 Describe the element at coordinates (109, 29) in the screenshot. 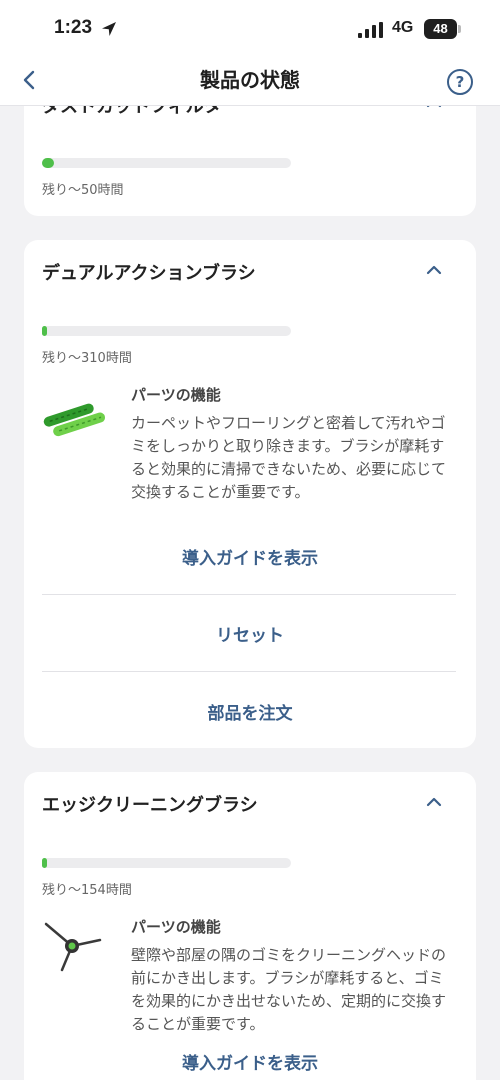

I see `location-arrow-icon` at that location.